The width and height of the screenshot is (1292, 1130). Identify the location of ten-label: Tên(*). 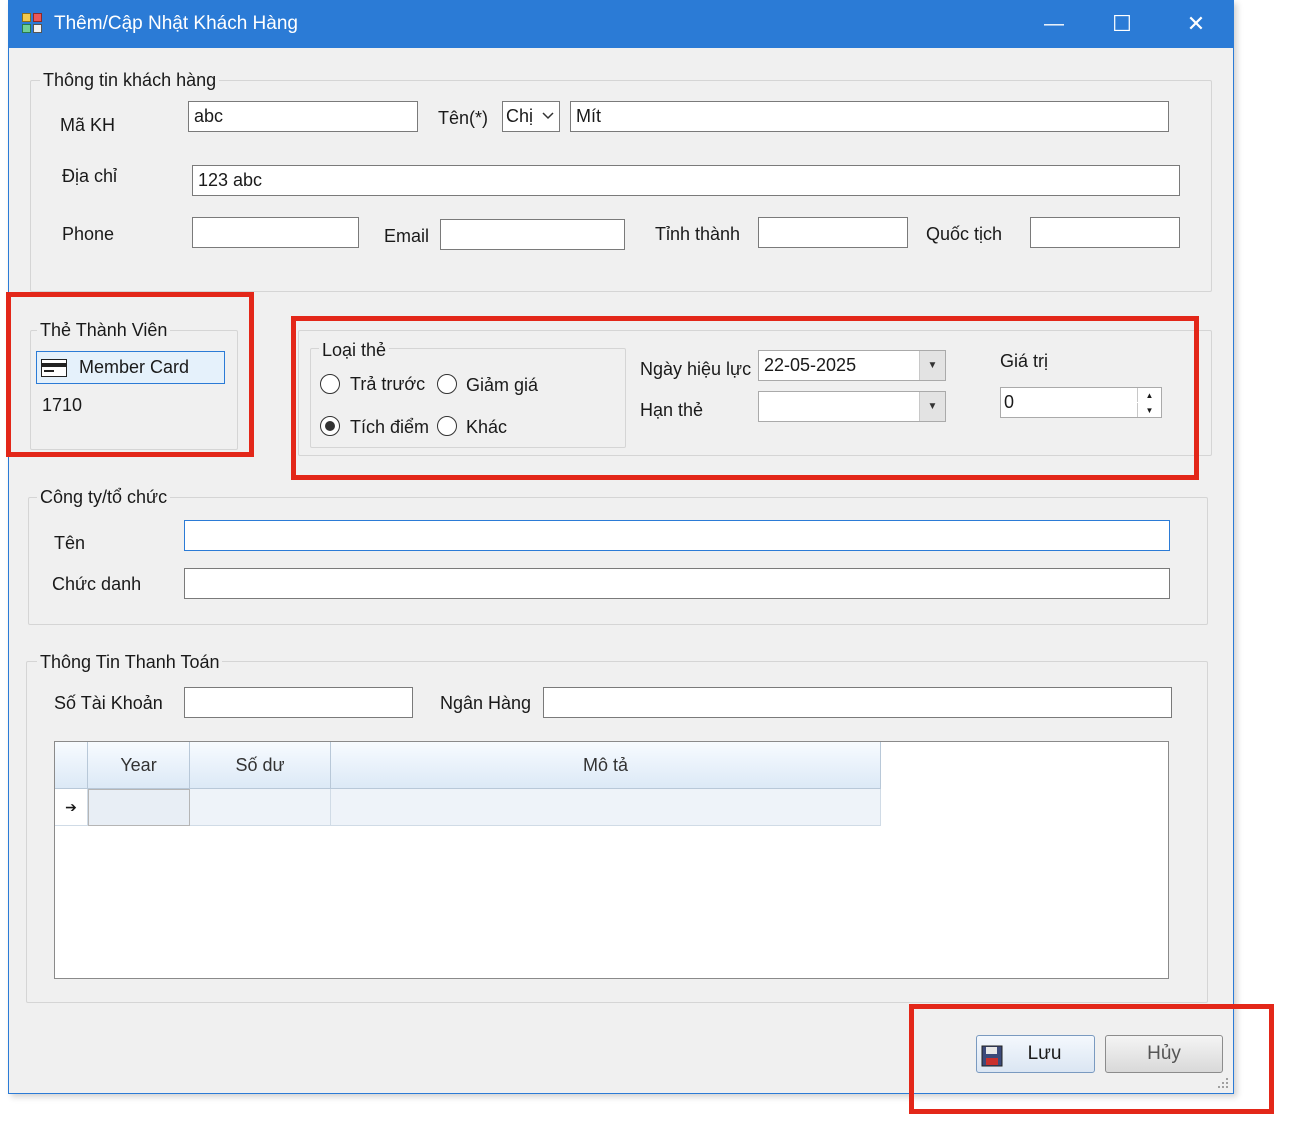
(463, 118).